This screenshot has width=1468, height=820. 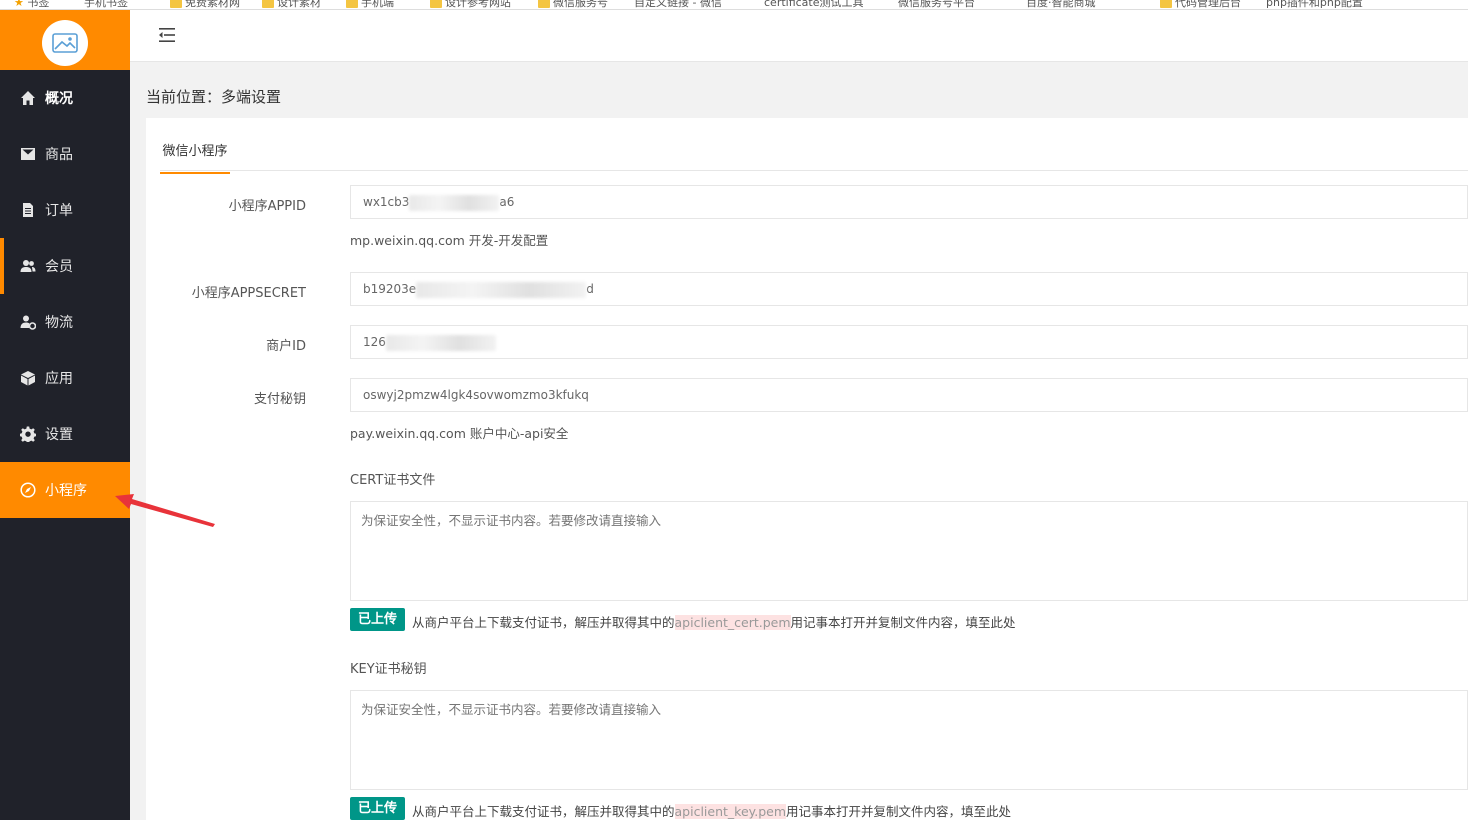 What do you see at coordinates (936, 4) in the screenshot?
I see `bookmark-item: 微信服务号平台` at bounding box center [936, 4].